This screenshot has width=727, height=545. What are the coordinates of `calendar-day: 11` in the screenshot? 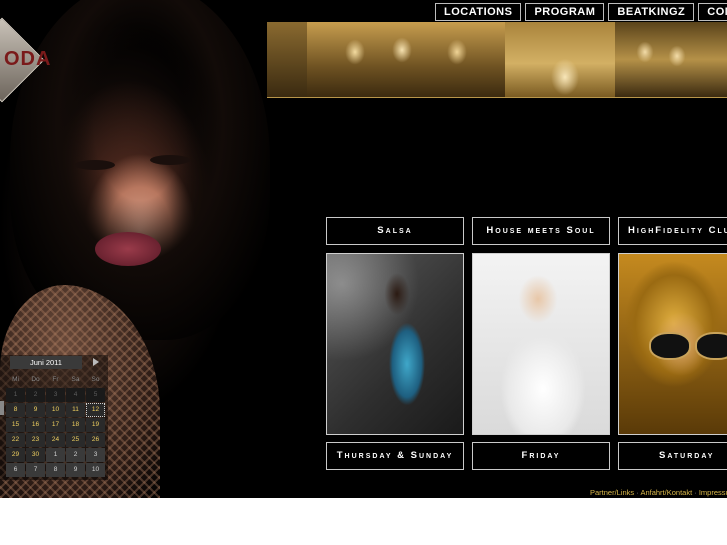 It's located at (75, 410).